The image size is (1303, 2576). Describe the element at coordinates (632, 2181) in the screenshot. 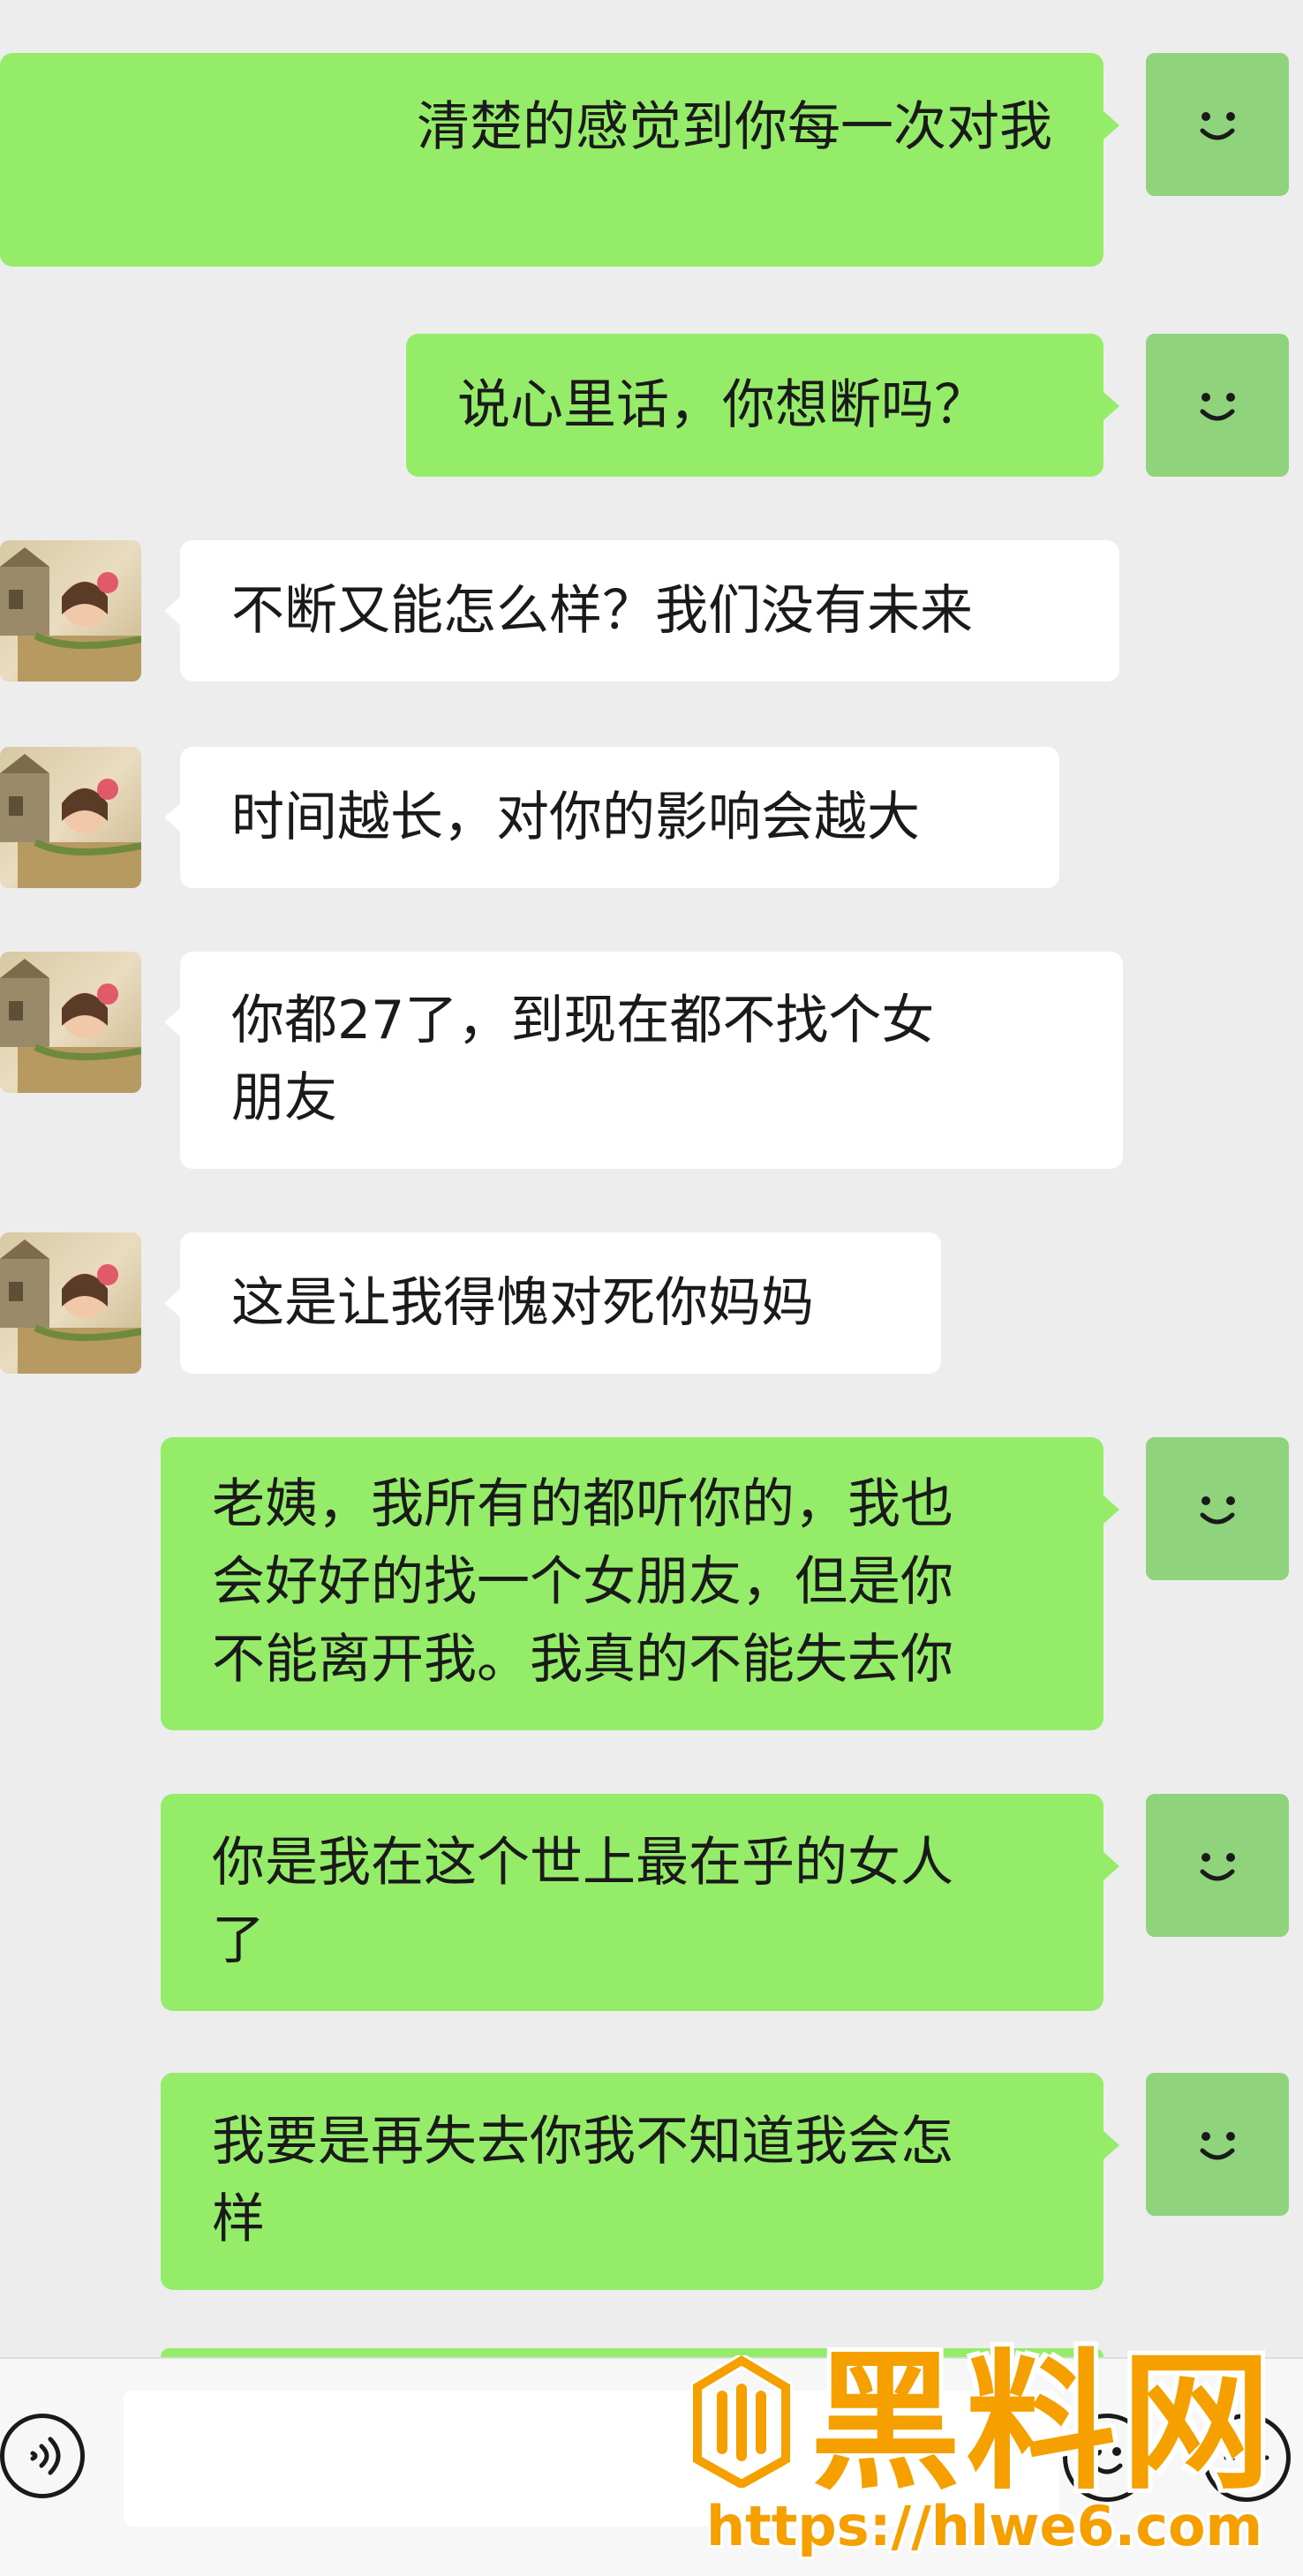

I see `message-bubble-outgoing: 我要是再失去你我不知道我会怎 样` at that location.